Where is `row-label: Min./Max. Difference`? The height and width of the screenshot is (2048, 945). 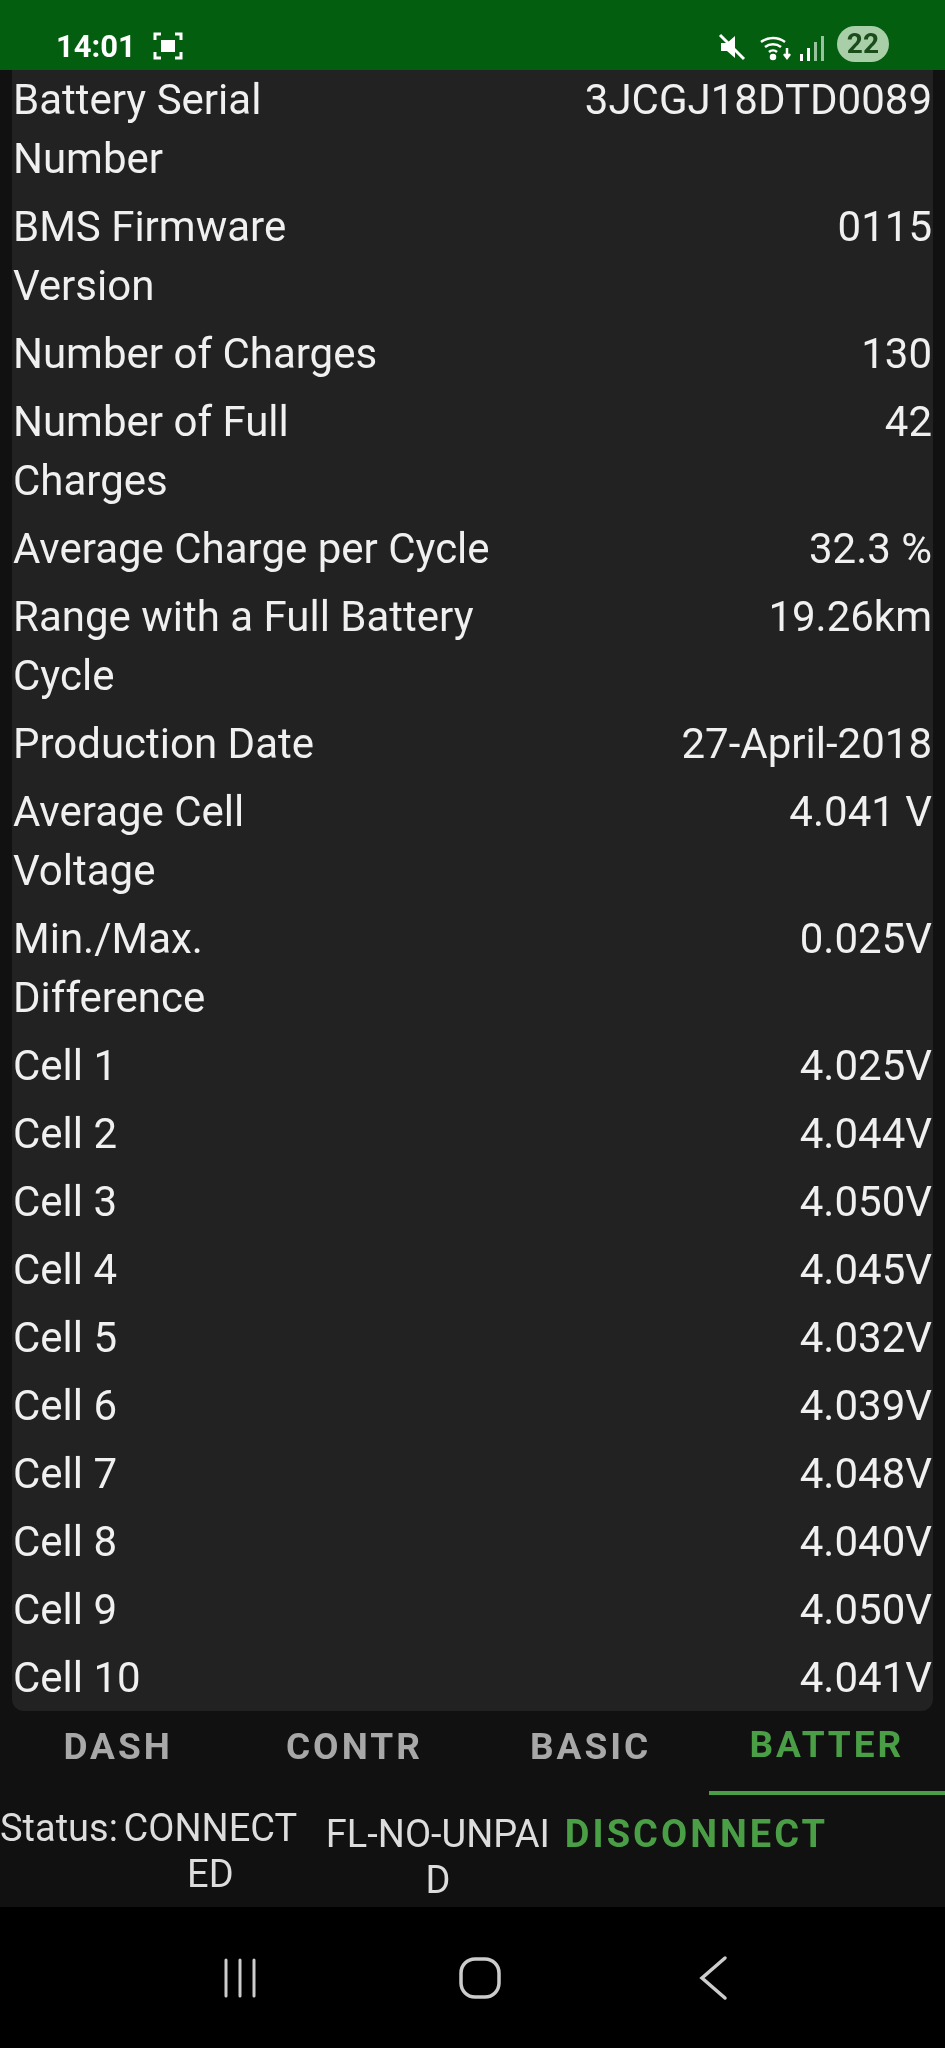 row-label: Min./Max. Difference is located at coordinates (109, 968).